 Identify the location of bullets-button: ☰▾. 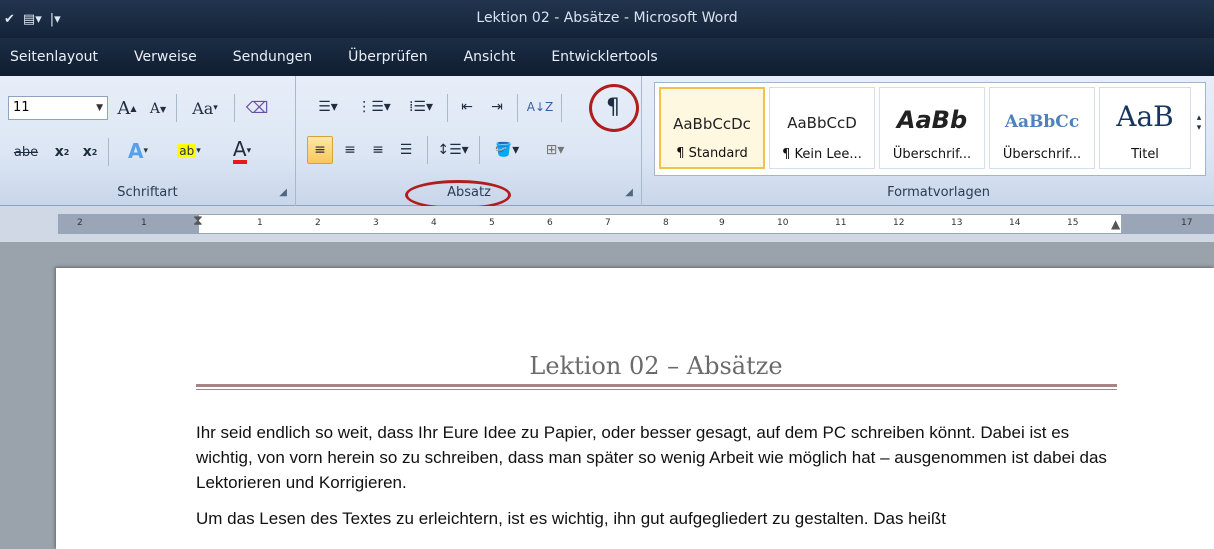
(328, 107).